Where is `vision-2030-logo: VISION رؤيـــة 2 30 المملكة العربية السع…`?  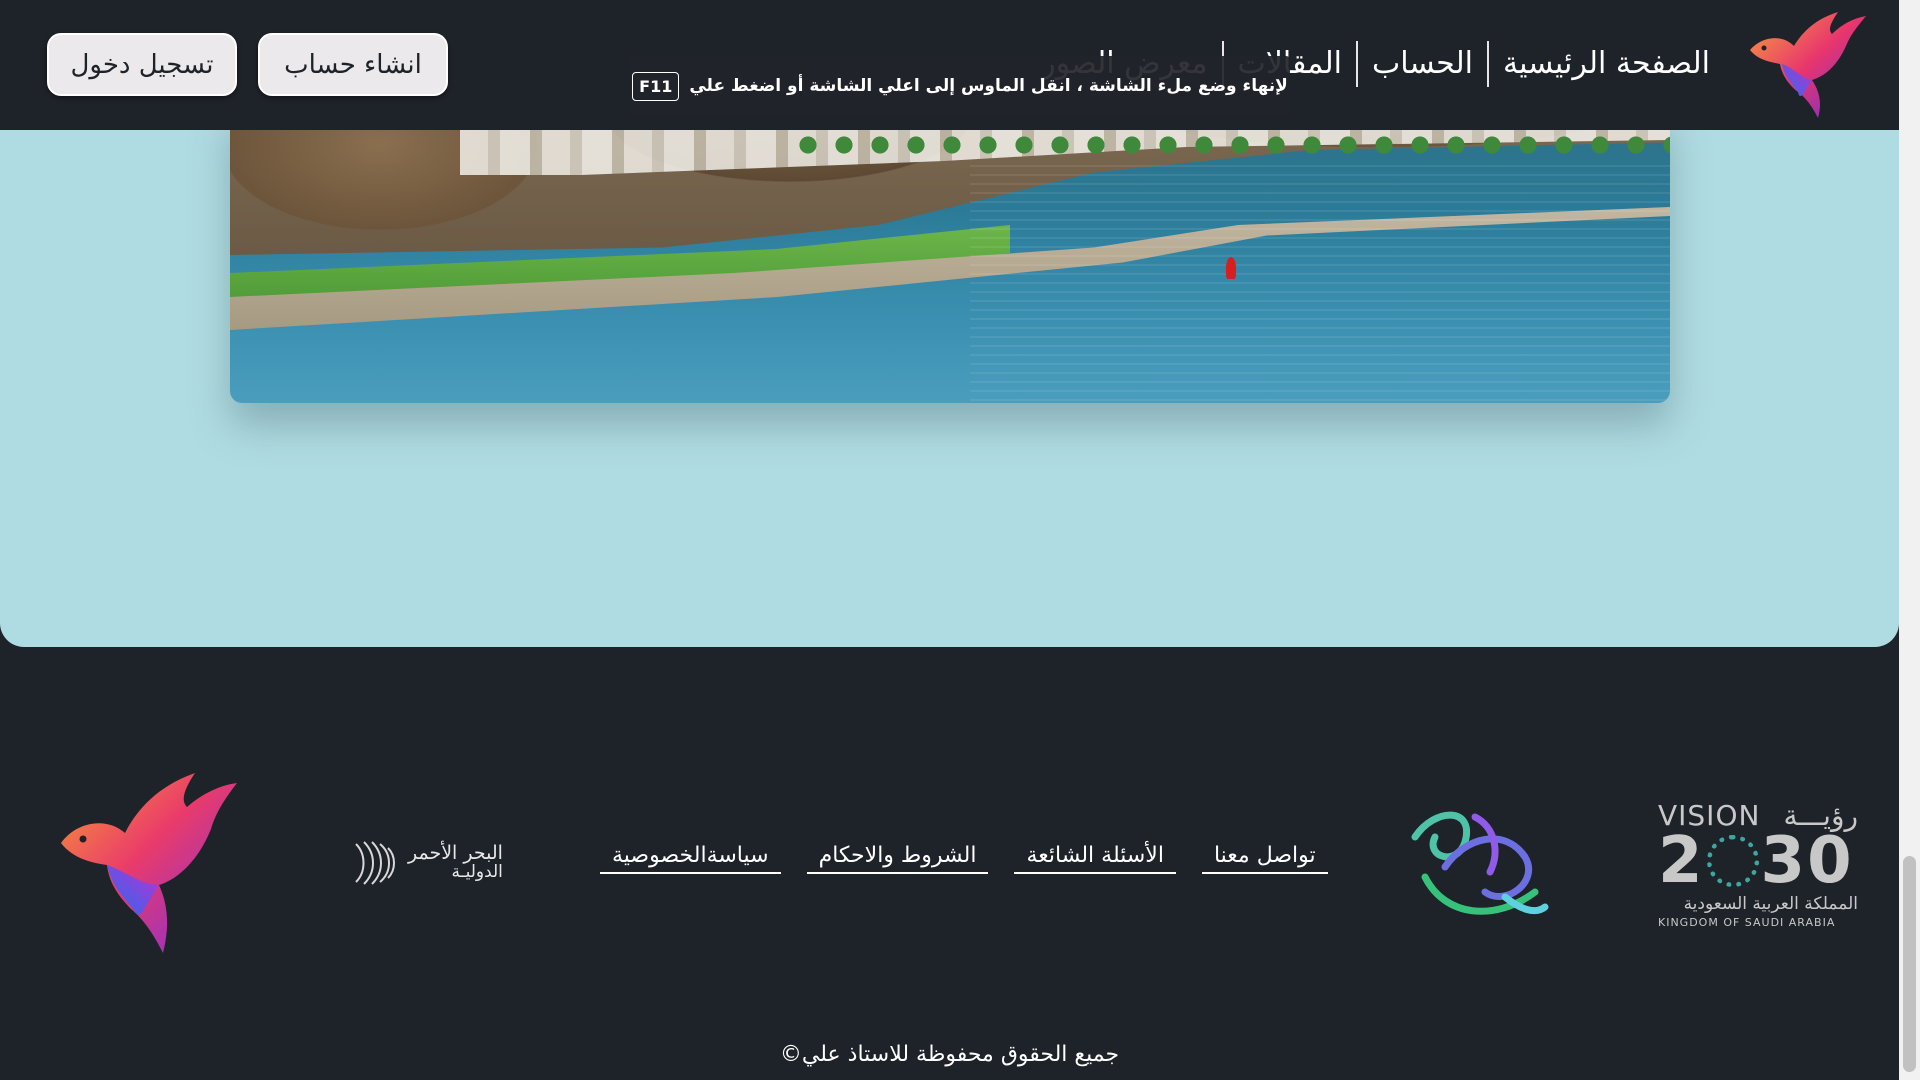
vision-2030-logo: VISION رؤيـــة 2 30 المملكة العربية السع… is located at coordinates (1758, 864).